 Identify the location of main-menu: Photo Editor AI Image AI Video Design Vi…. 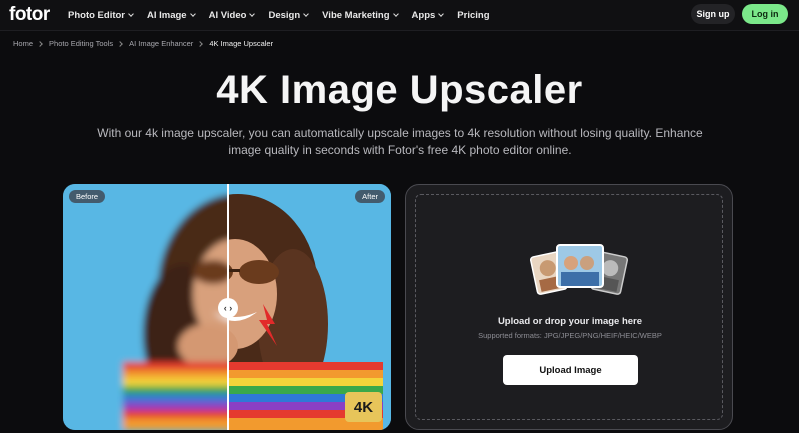
(286, 15).